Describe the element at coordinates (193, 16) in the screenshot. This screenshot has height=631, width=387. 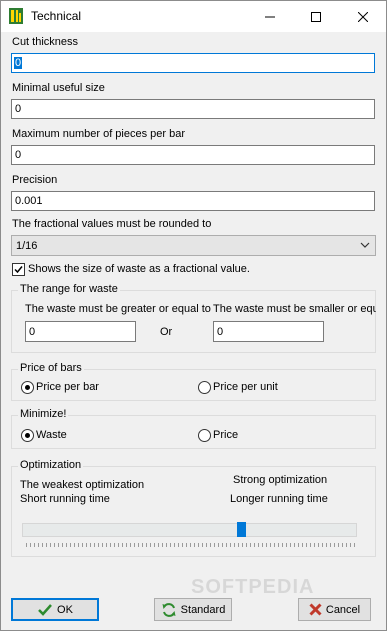
I see `title-bar: Technical` at that location.